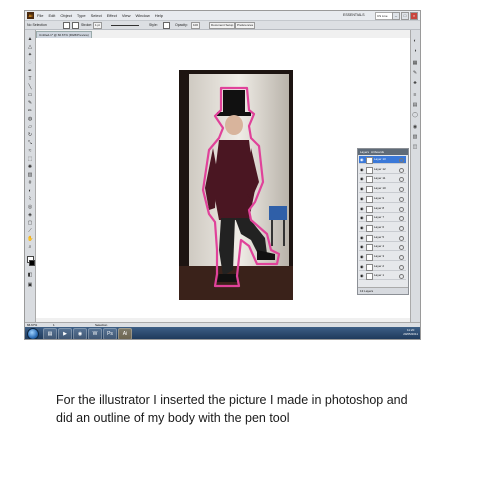  Describe the element at coordinates (414, 16) in the screenshot. I see `close-icon: ×` at that location.